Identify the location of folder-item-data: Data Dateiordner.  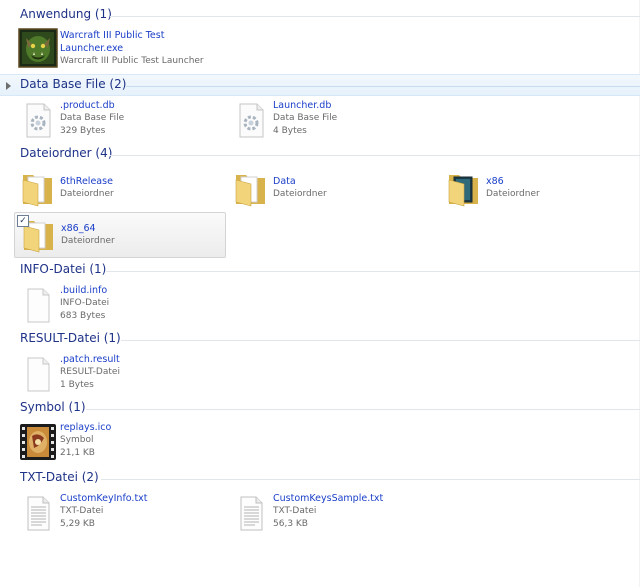
(332, 189).